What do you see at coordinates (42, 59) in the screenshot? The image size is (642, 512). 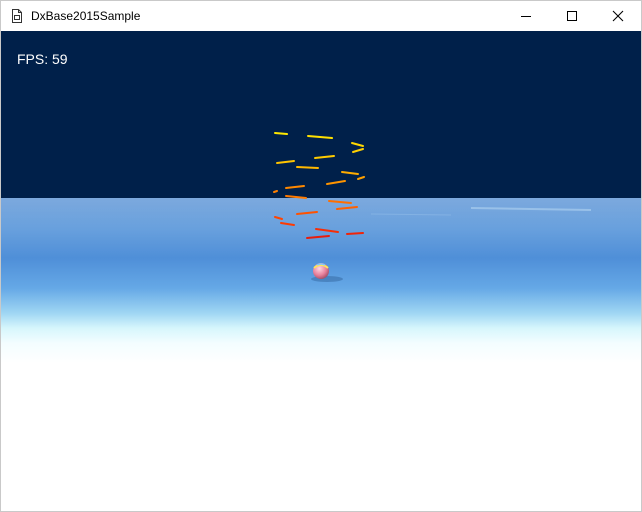 I see `fps-counter: FPS: 59` at bounding box center [42, 59].